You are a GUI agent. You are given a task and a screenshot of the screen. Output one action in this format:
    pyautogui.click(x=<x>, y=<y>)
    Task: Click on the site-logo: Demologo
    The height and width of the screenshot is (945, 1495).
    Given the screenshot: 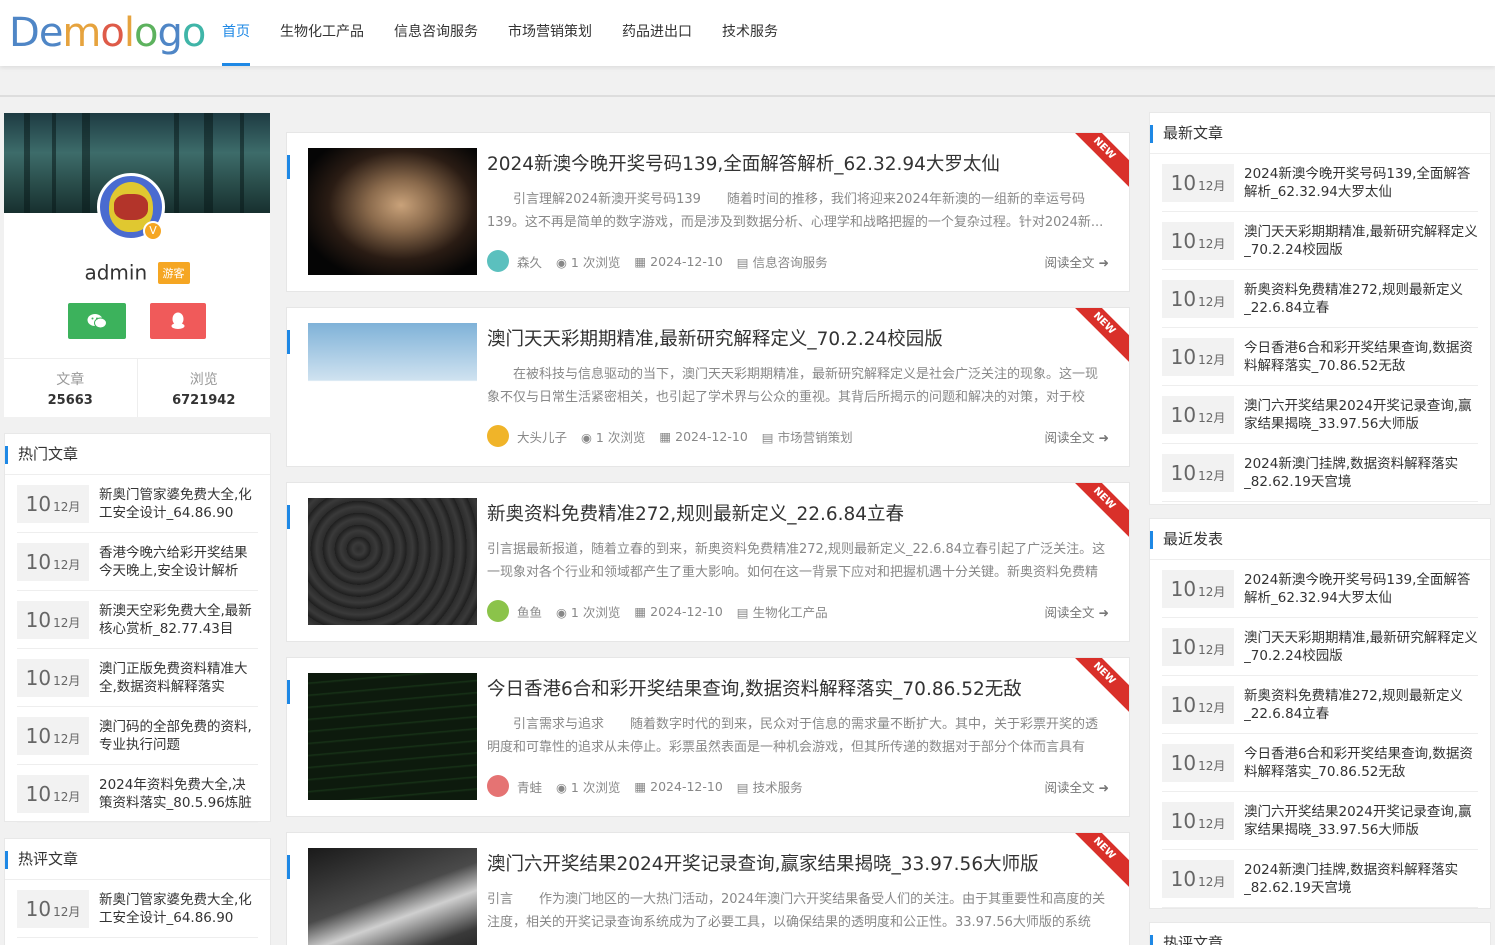 What is the action you would take?
    pyautogui.click(x=107, y=33)
    